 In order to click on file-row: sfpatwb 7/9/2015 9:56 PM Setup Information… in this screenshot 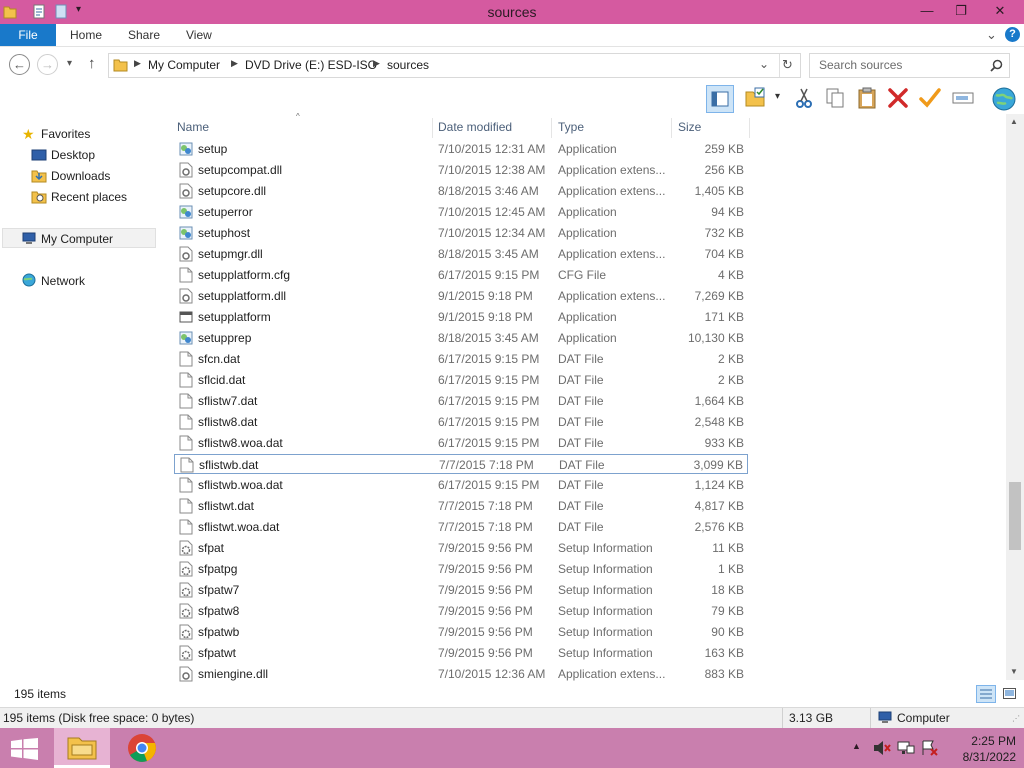, I will do `click(461, 632)`.